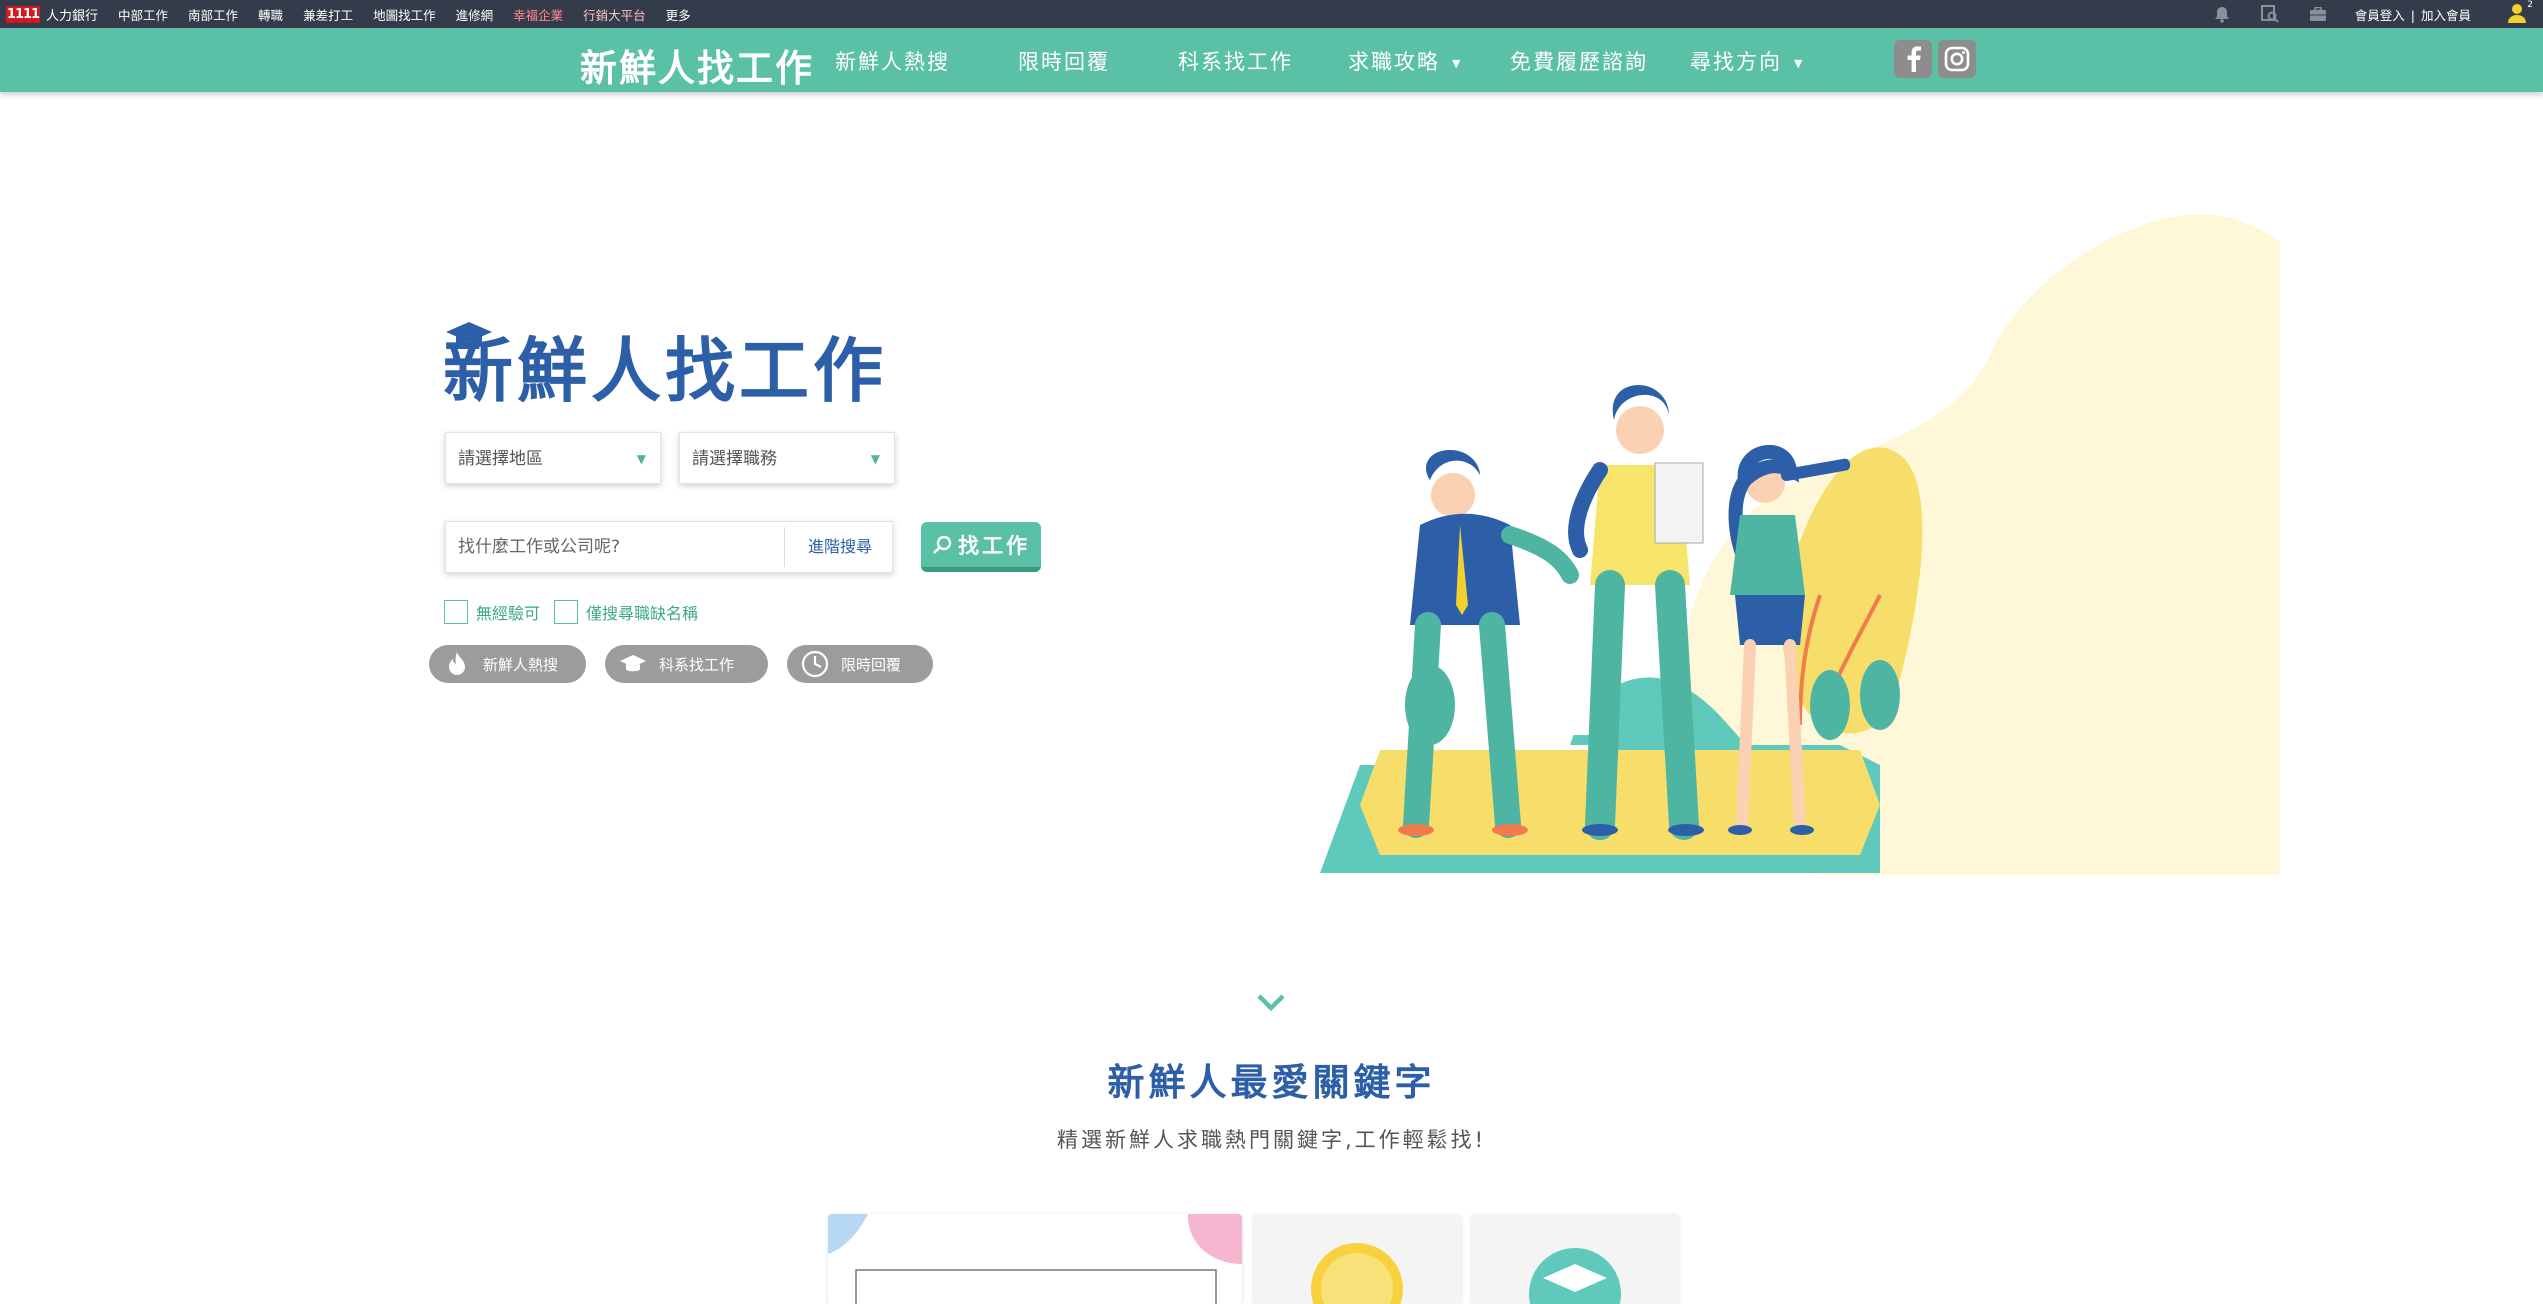  I want to click on nav-item-hot-search: 新鮮人熱搜, so click(892, 61).